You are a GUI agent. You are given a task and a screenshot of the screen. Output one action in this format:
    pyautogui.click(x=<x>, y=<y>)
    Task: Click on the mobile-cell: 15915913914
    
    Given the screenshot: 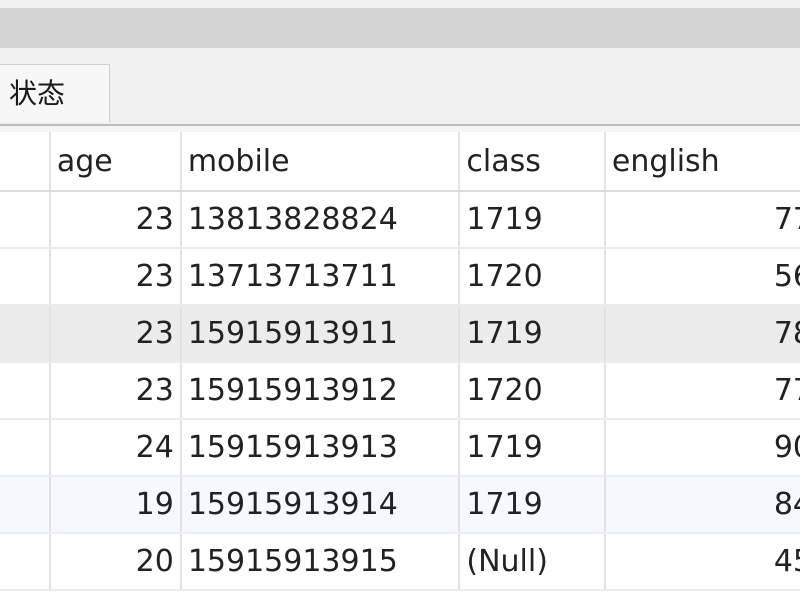 What is the action you would take?
    pyautogui.click(x=320, y=505)
    